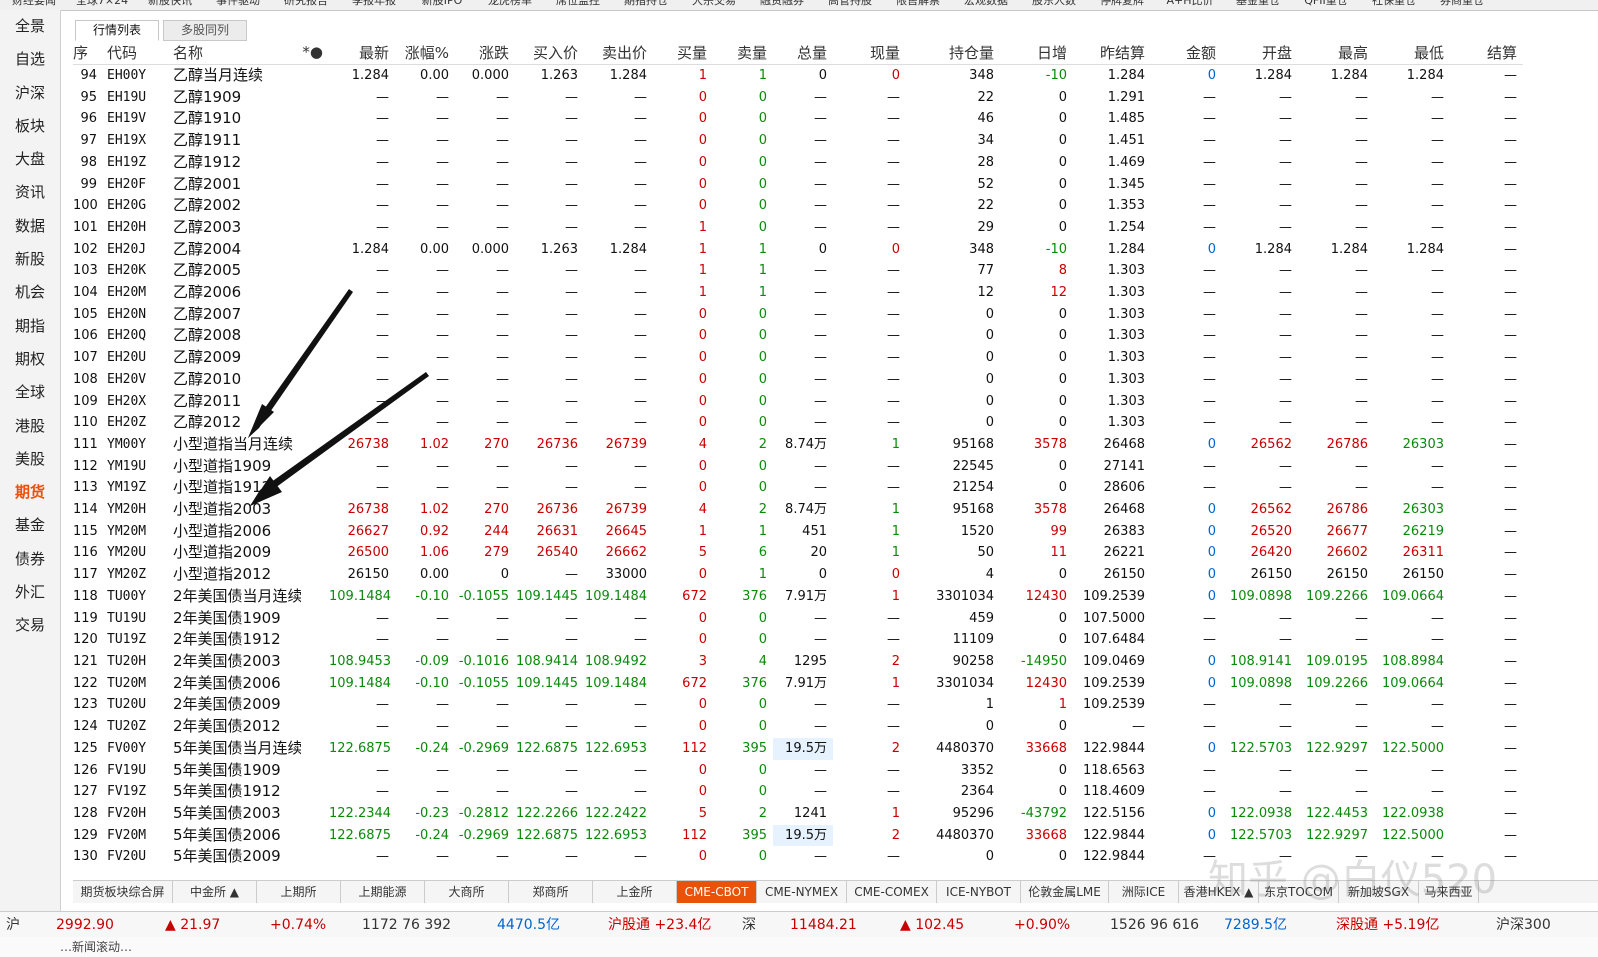 The image size is (1598, 957). What do you see at coordinates (374, 3) in the screenshot?
I see `top-menu-item: 季报年报` at bounding box center [374, 3].